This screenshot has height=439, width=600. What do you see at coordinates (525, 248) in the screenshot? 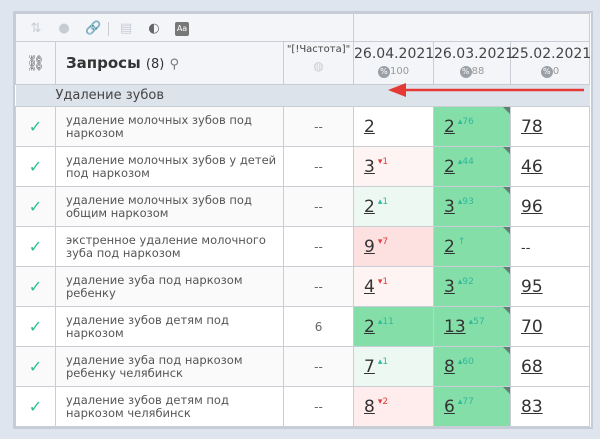
I see `position-link: --` at bounding box center [525, 248].